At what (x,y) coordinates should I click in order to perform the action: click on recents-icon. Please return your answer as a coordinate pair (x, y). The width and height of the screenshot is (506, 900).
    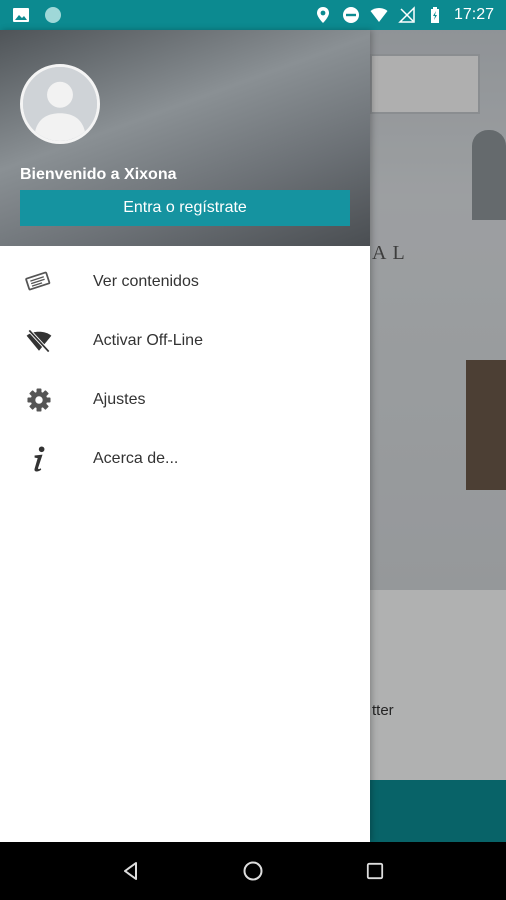
    Looking at the image, I should click on (375, 871).